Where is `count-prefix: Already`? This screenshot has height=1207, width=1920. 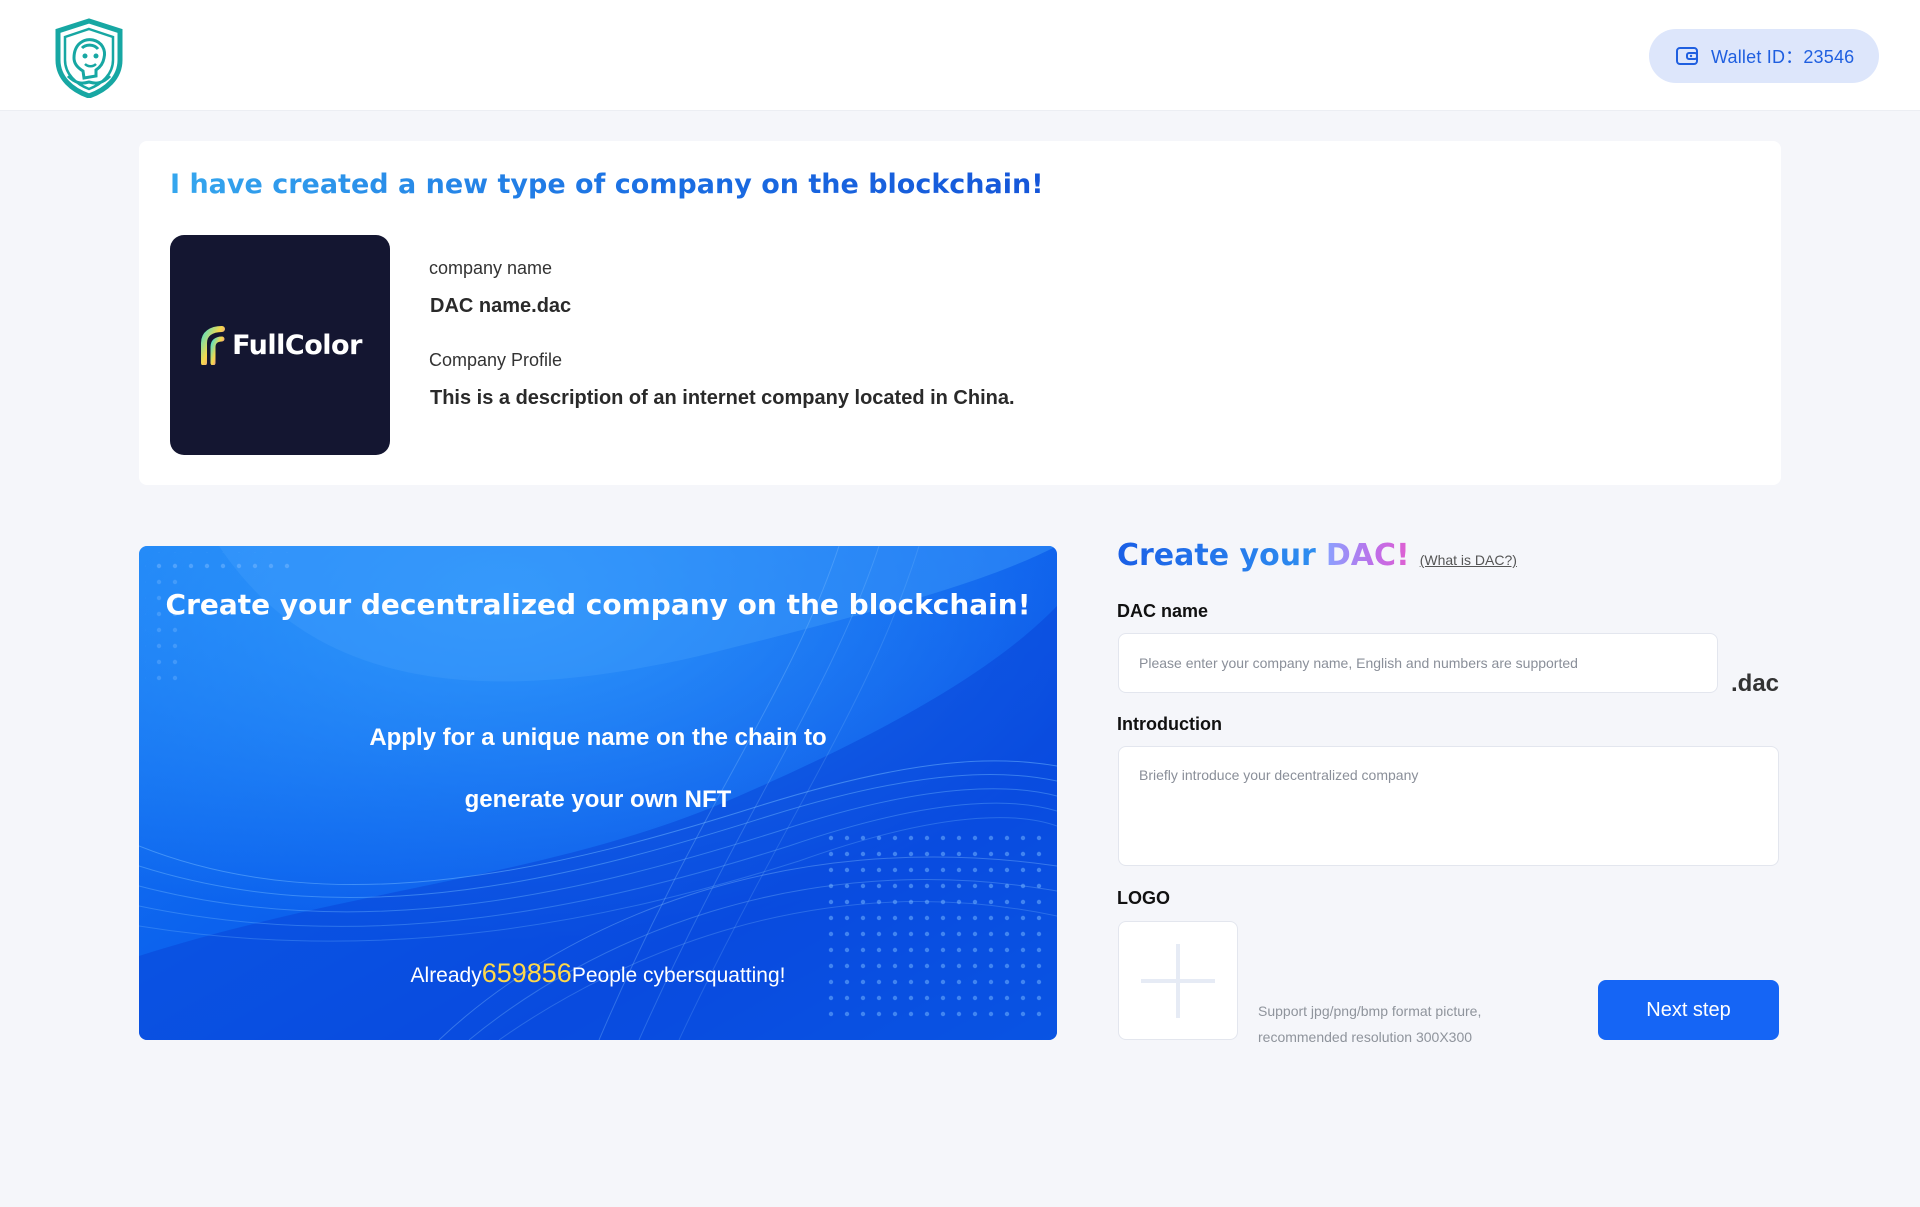 count-prefix: Already is located at coordinates (446, 975).